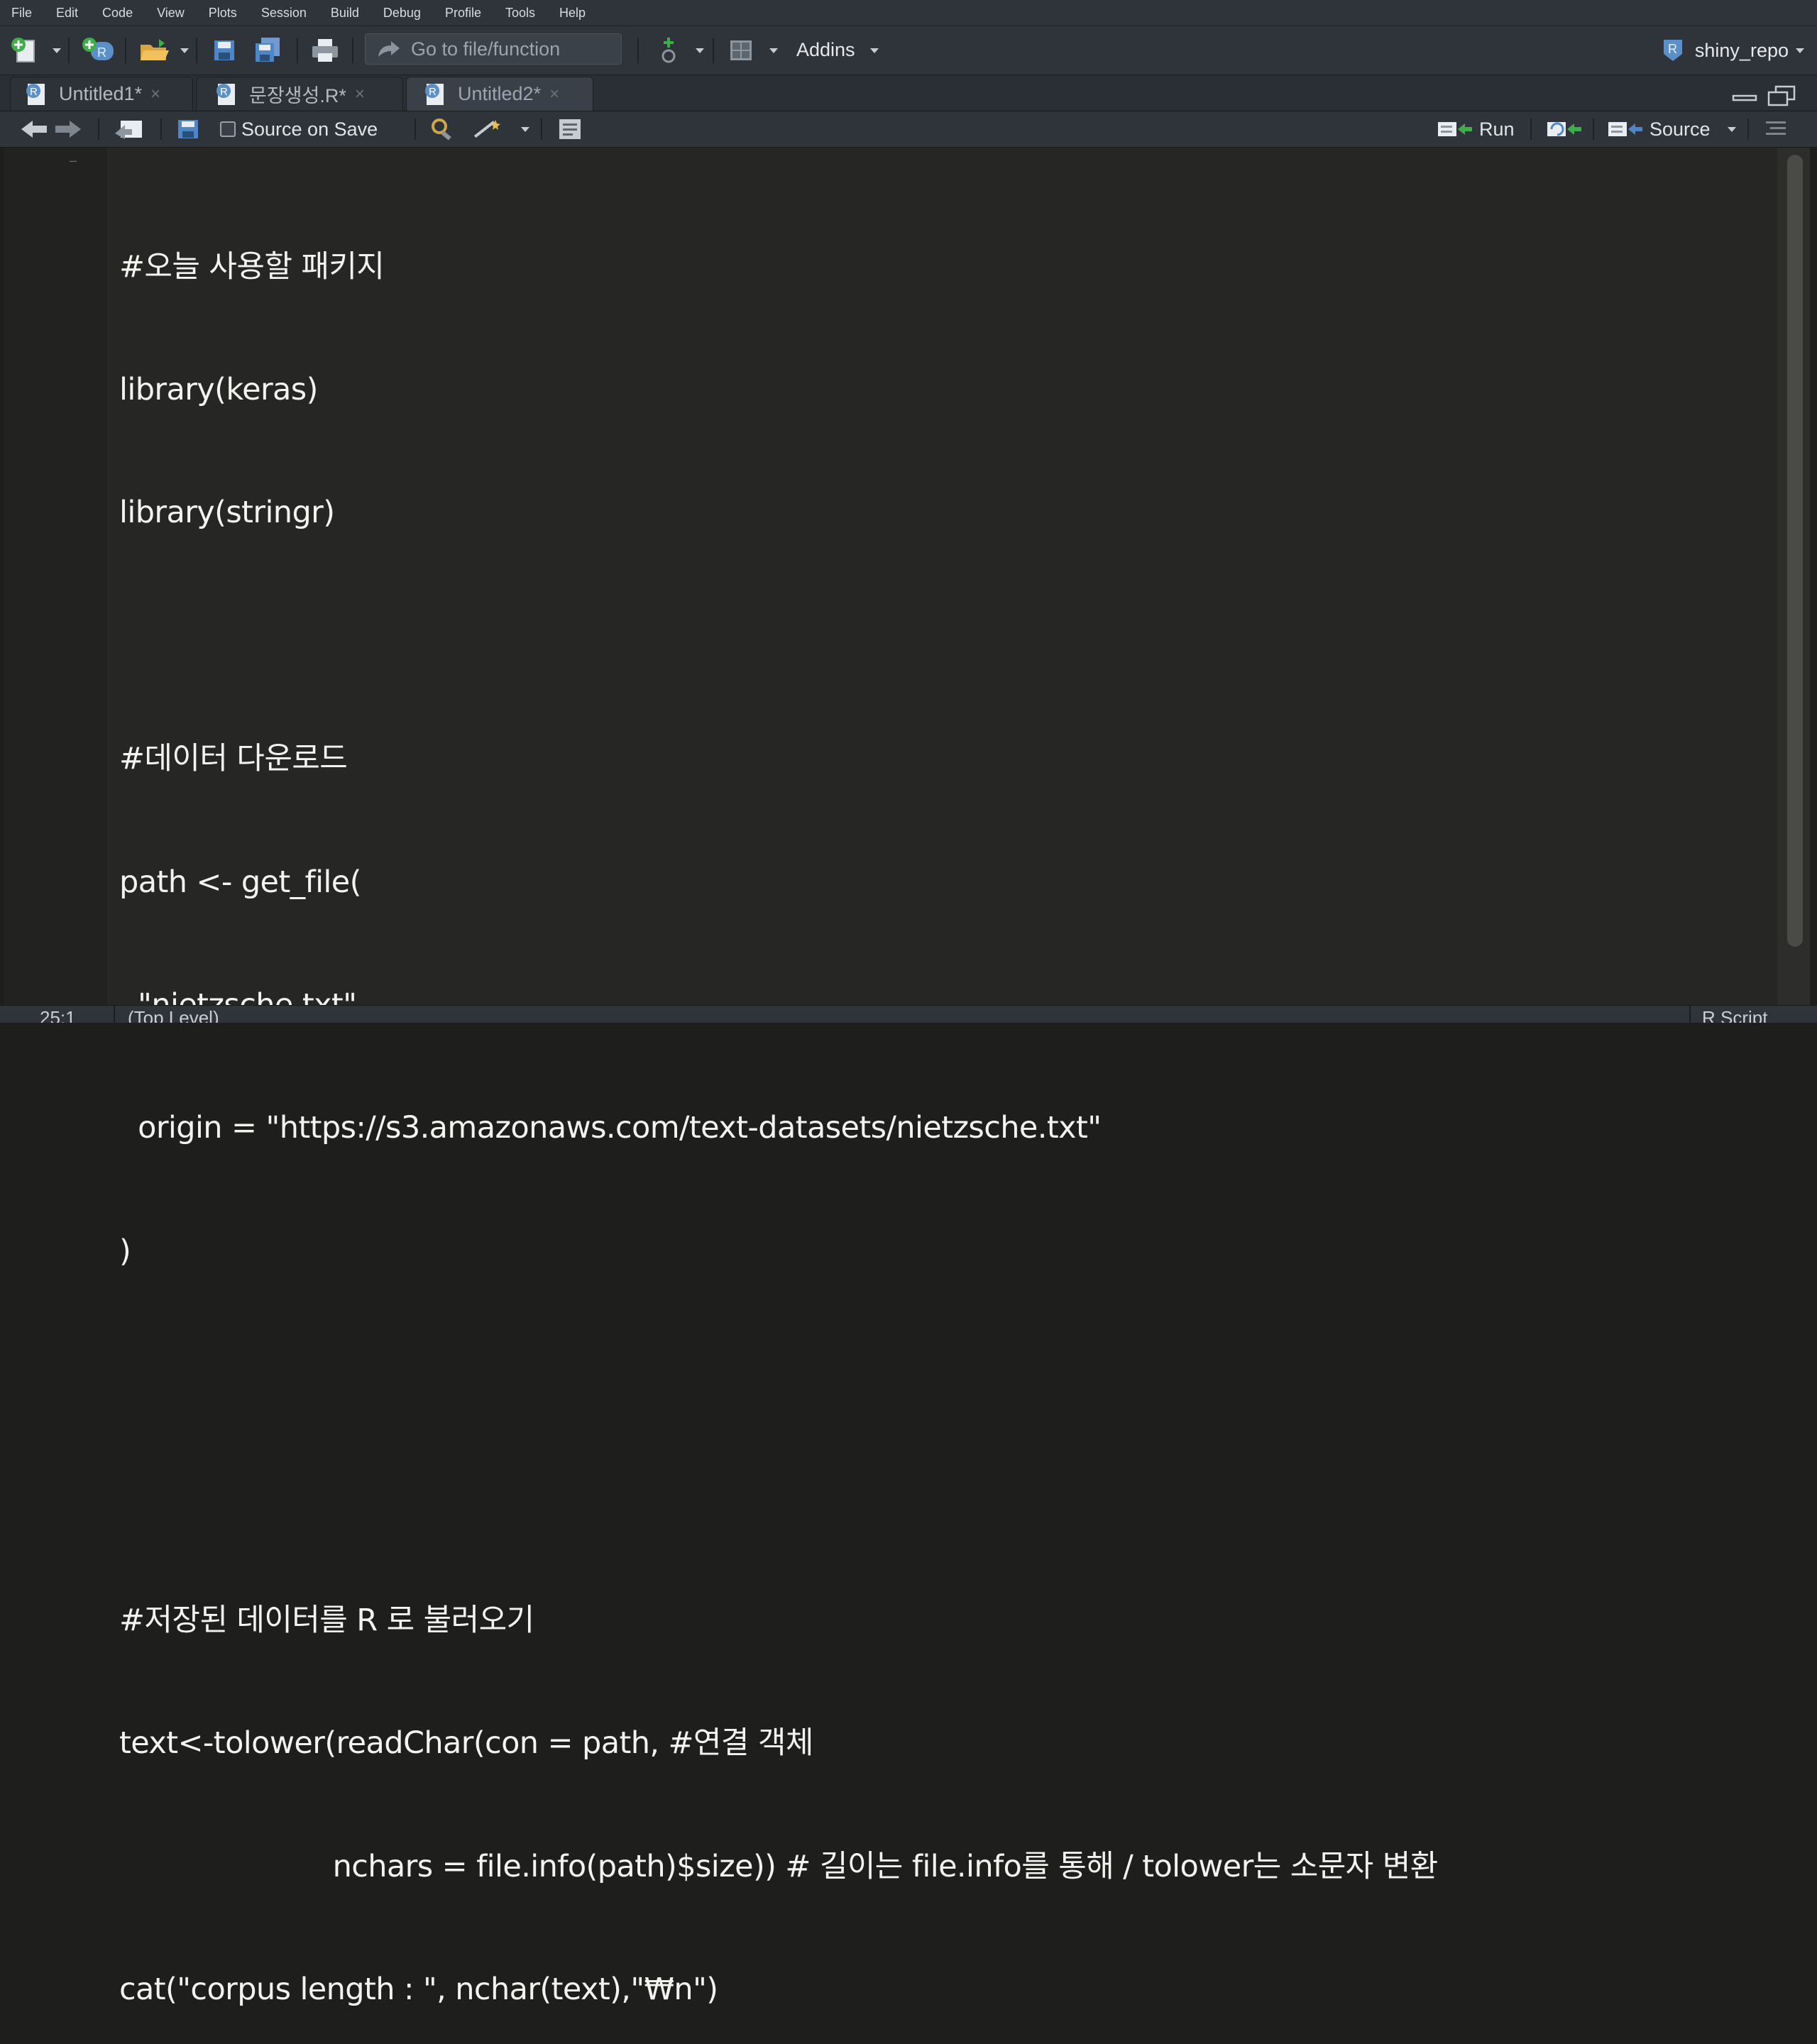 The width and height of the screenshot is (1817, 2044). Describe the element at coordinates (240, 882) in the screenshot. I see `code-line: path <- get_file(` at that location.